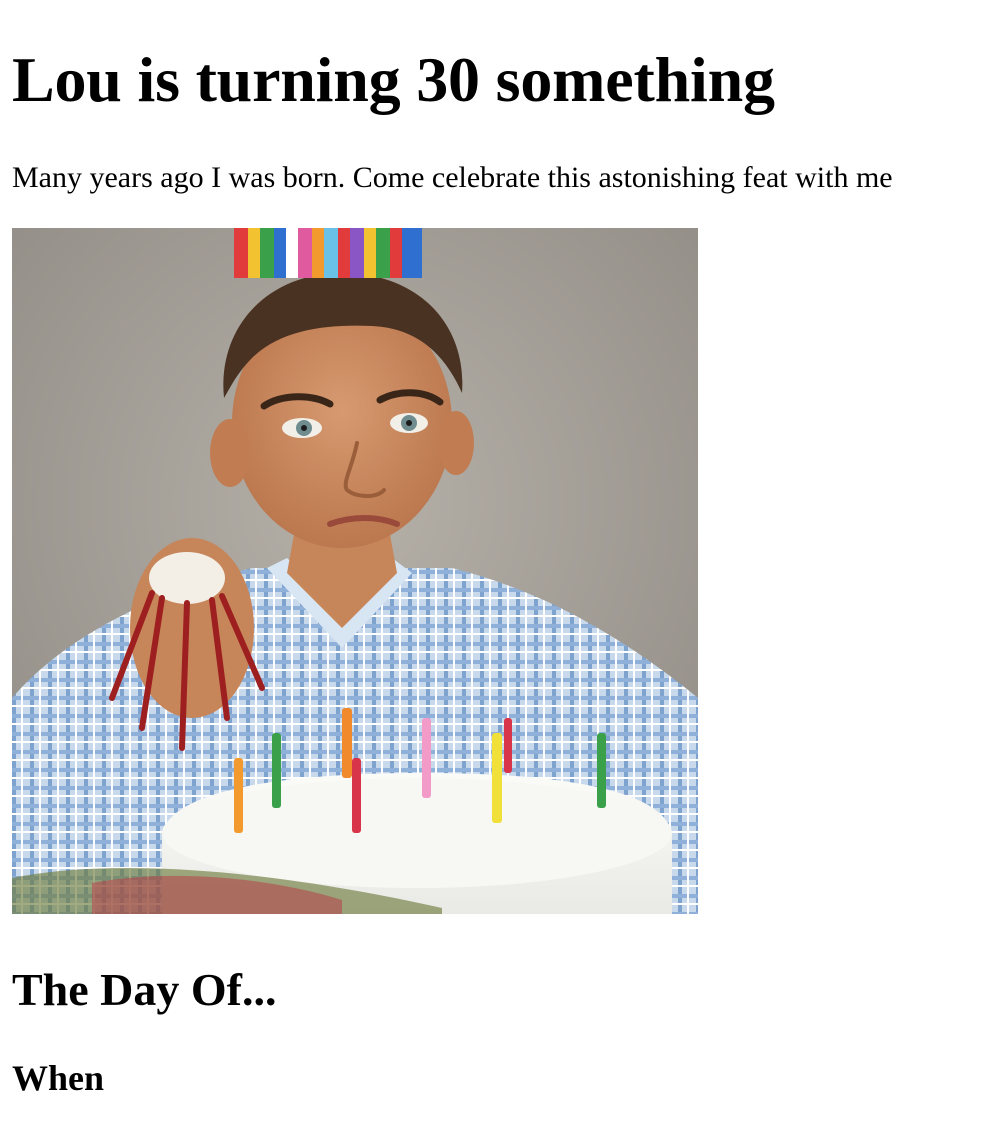  I want to click on when-heading: When, so click(58, 1078).